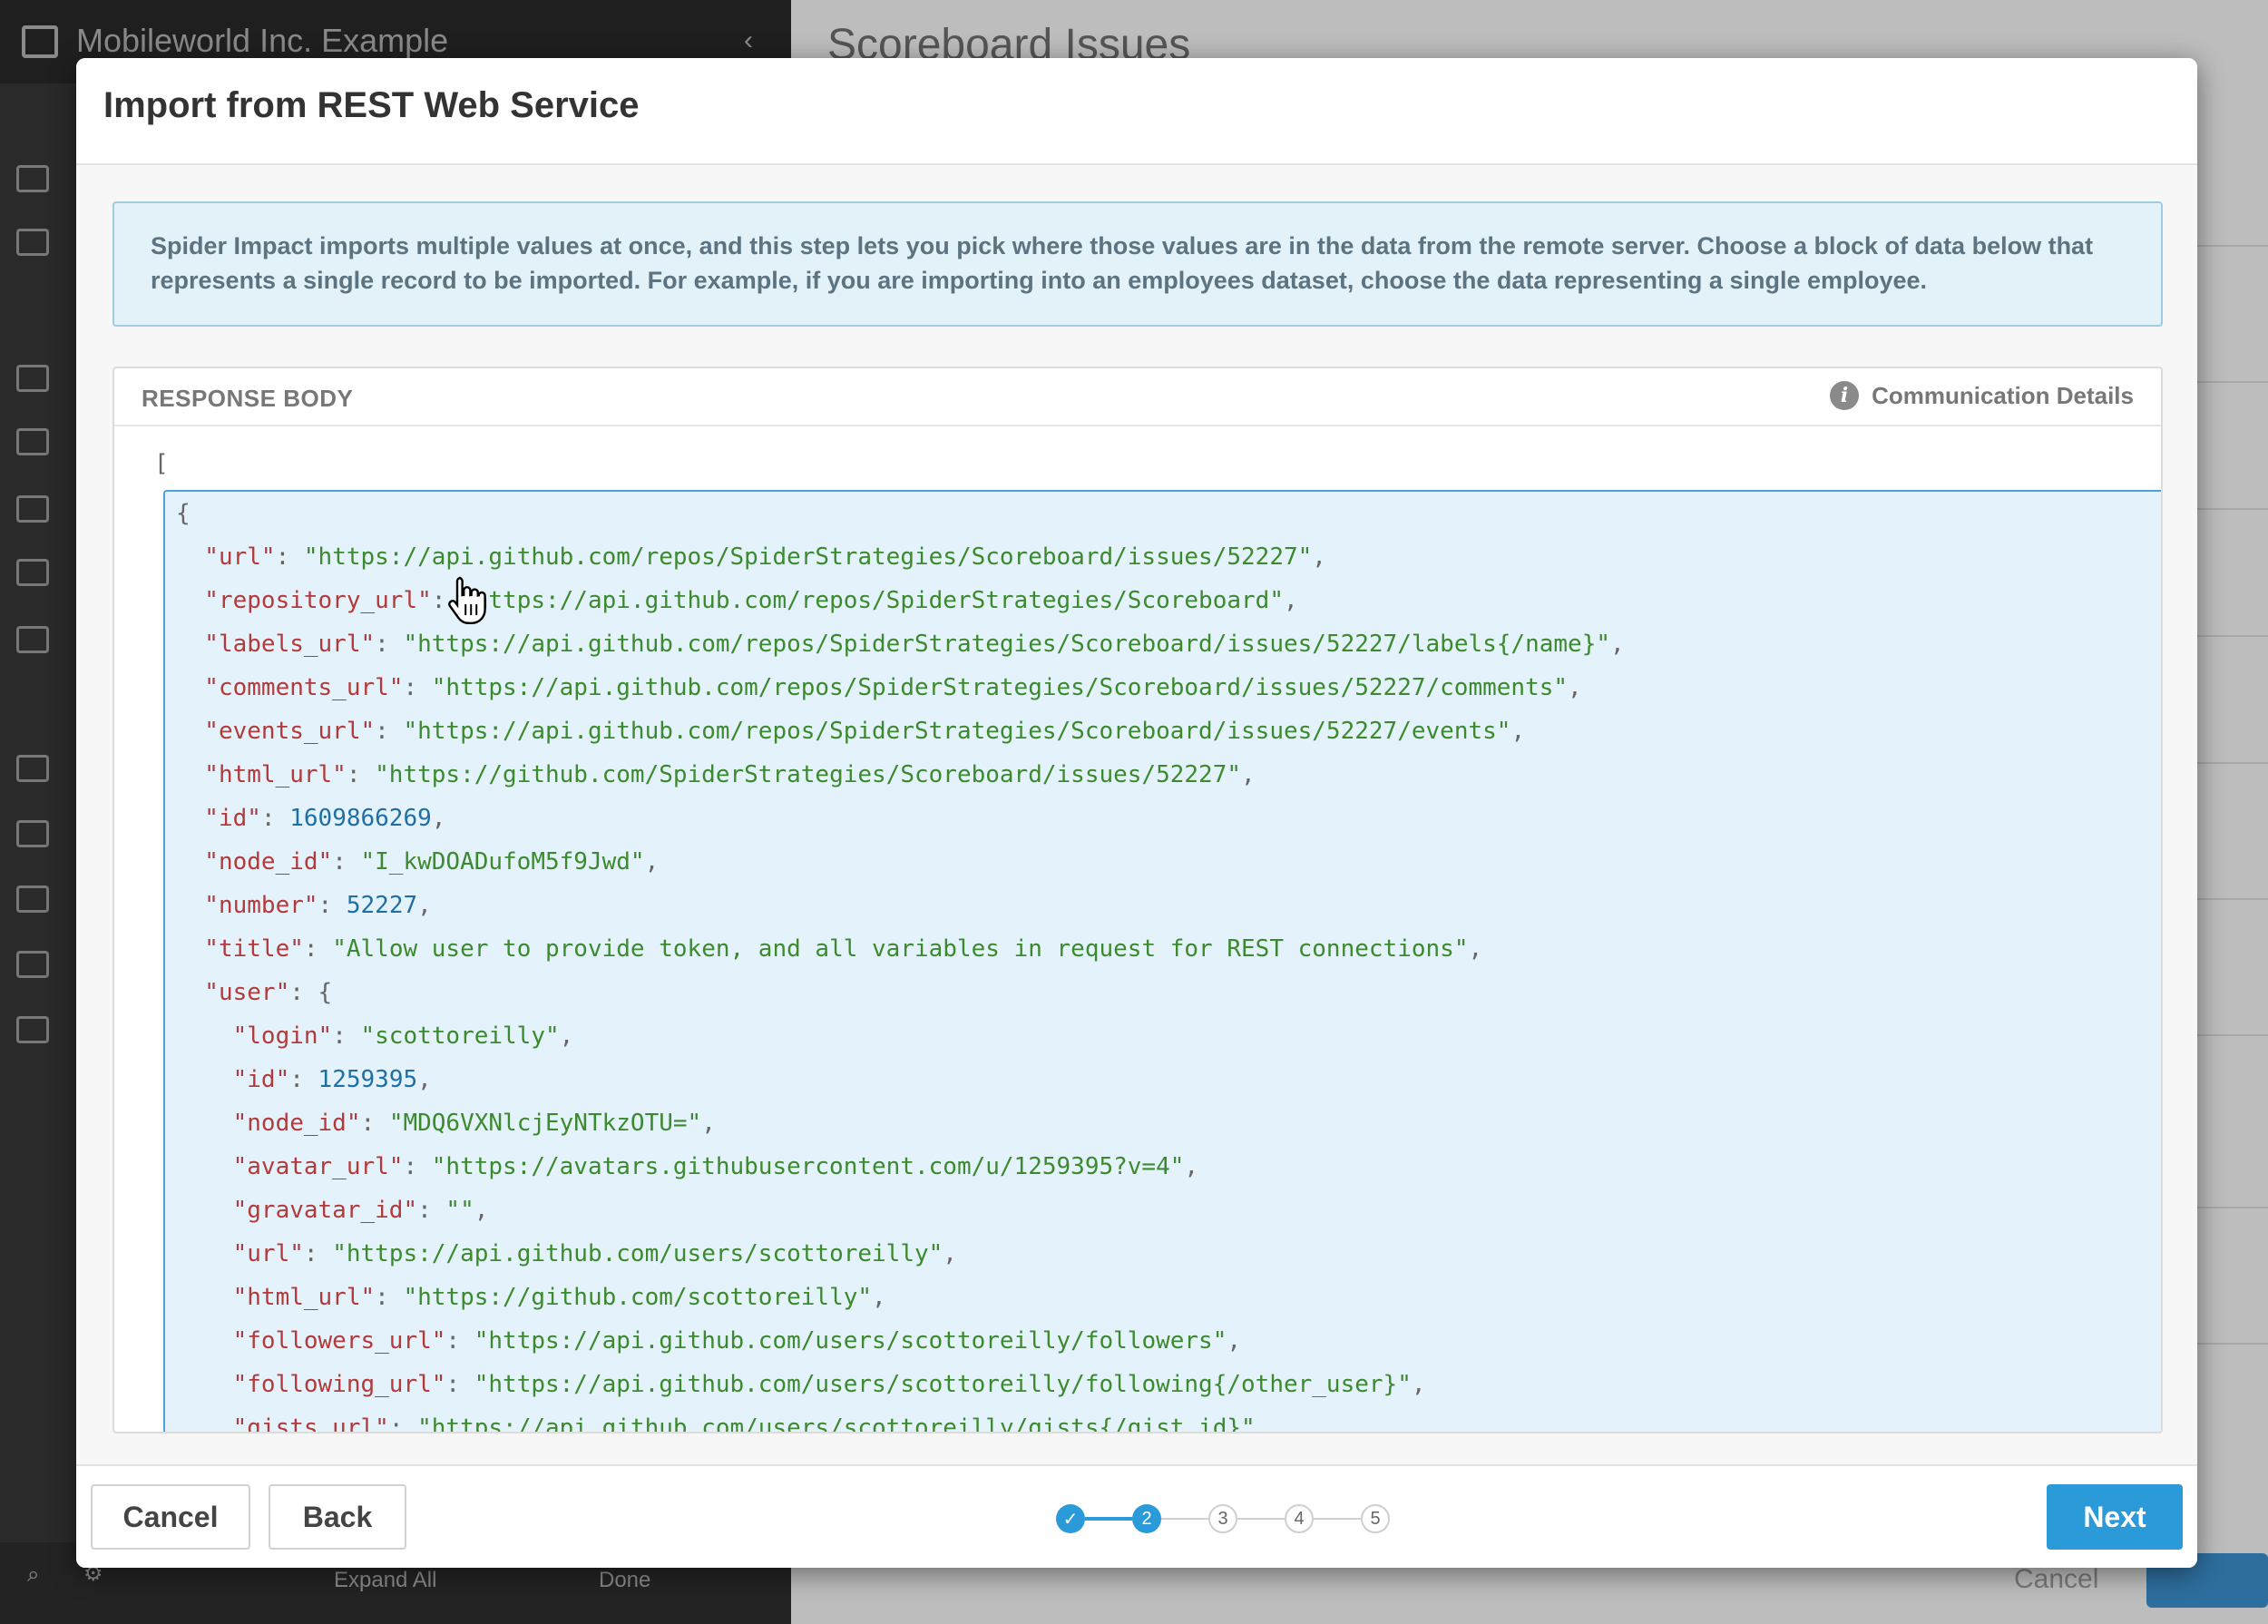 The height and width of the screenshot is (1624, 2268). What do you see at coordinates (2115, 1517) in the screenshot?
I see `next-button: Next` at bounding box center [2115, 1517].